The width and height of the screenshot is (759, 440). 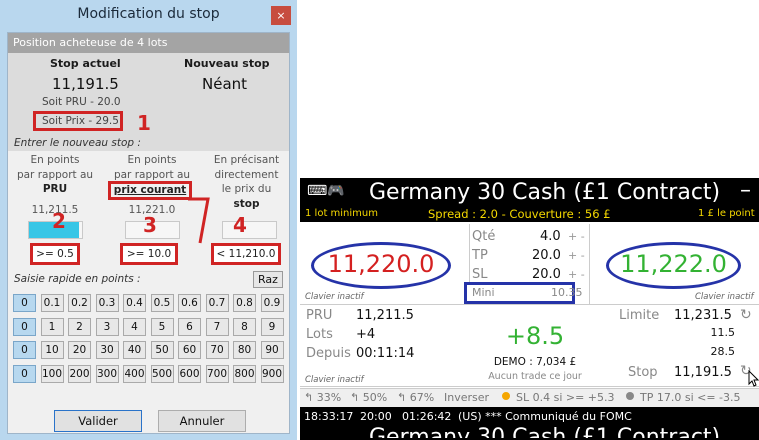 I want to click on tp-label: TP, so click(x=480, y=255).